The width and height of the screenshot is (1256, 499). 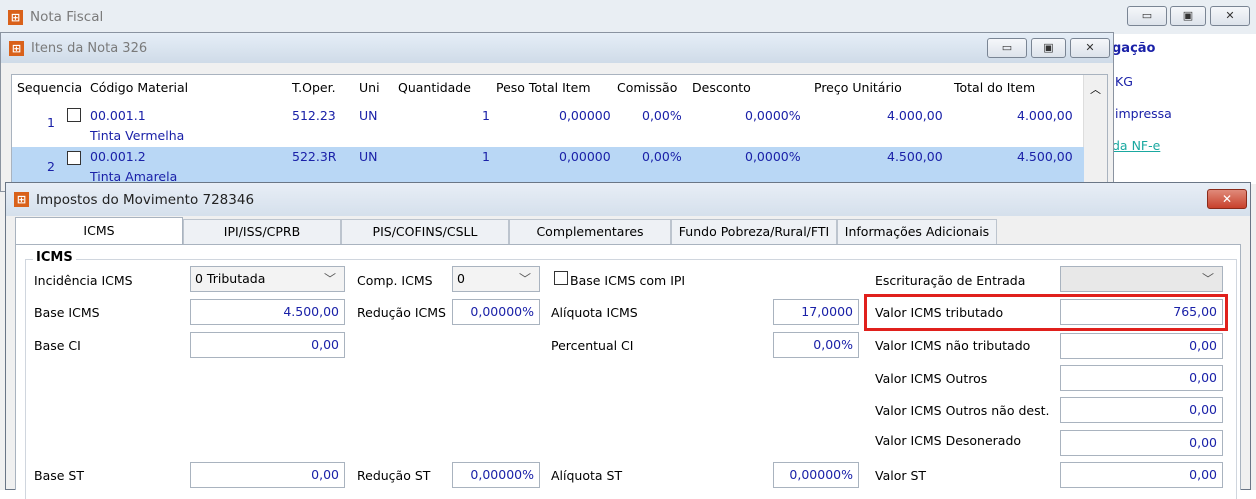 I want to click on escrituracao-label: Escrituração de Entrada, so click(x=950, y=280).